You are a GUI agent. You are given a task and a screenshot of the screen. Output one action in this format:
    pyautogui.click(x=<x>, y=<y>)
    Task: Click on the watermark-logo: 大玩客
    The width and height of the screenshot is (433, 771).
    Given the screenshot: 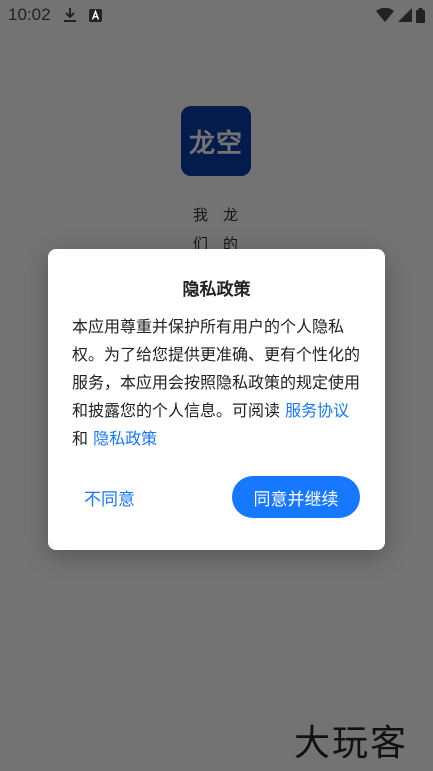 What is the action you would take?
    pyautogui.click(x=351, y=743)
    